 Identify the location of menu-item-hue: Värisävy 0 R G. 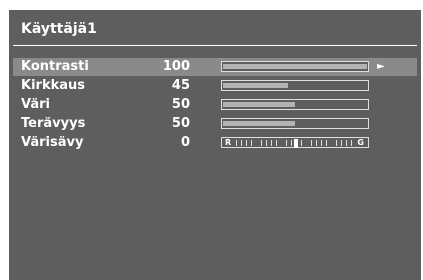
(215, 143).